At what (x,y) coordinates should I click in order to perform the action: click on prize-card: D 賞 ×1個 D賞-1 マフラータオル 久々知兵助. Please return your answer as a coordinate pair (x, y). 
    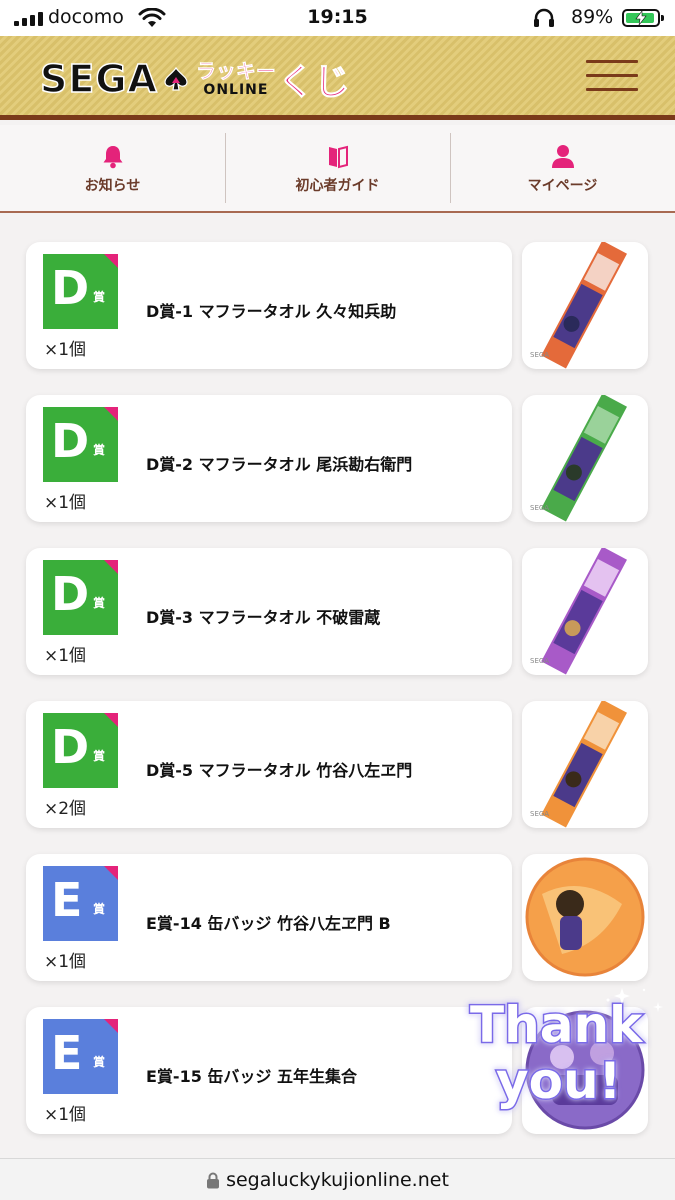
    Looking at the image, I should click on (269, 305).